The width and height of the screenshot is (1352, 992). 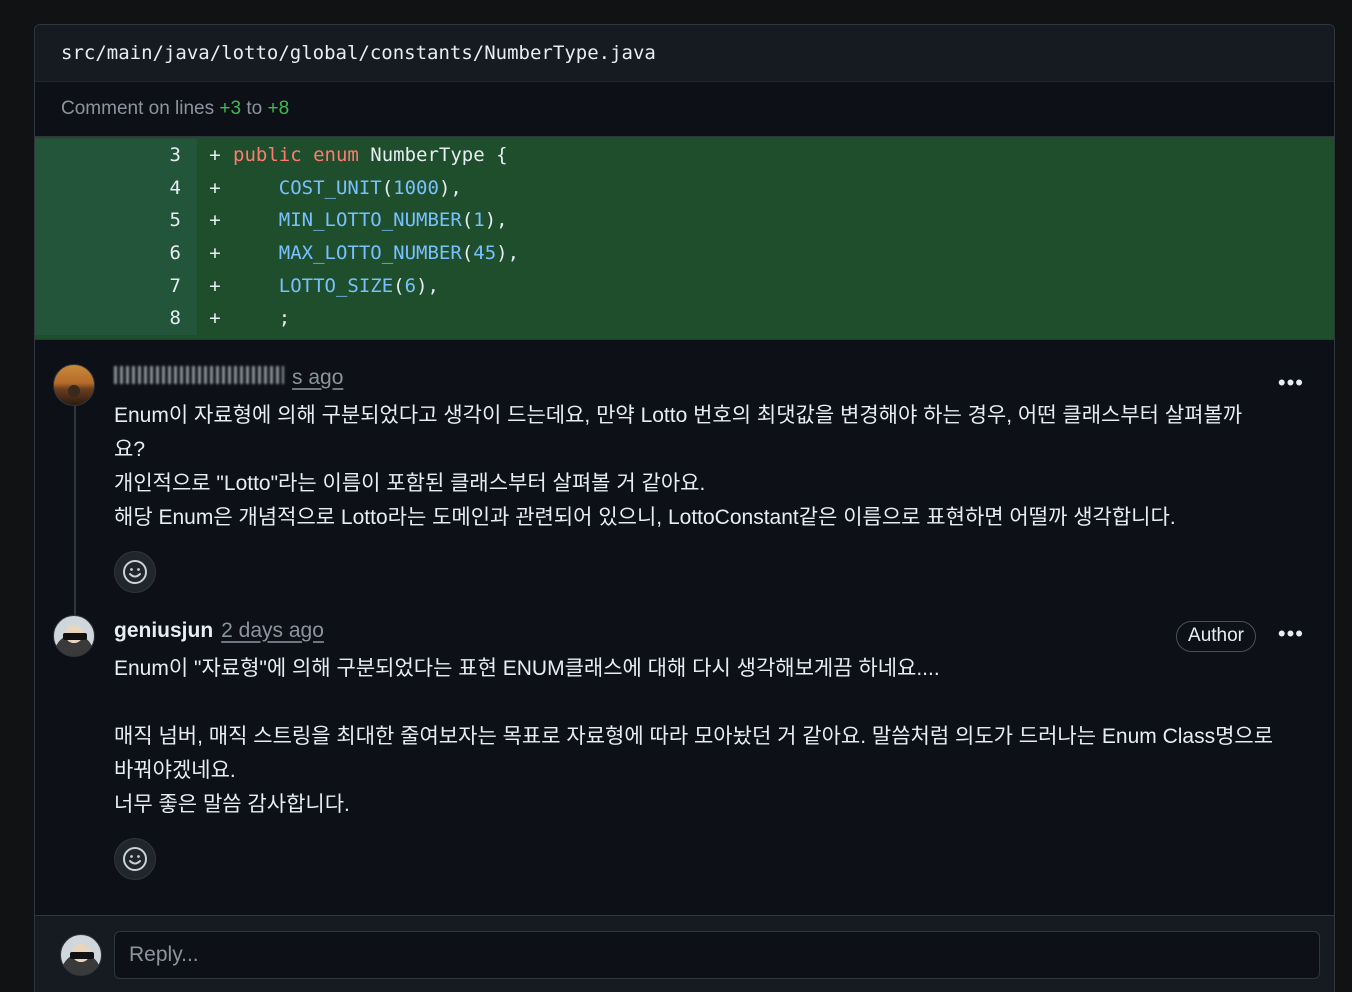 I want to click on code-token: 1000, so click(x=416, y=187).